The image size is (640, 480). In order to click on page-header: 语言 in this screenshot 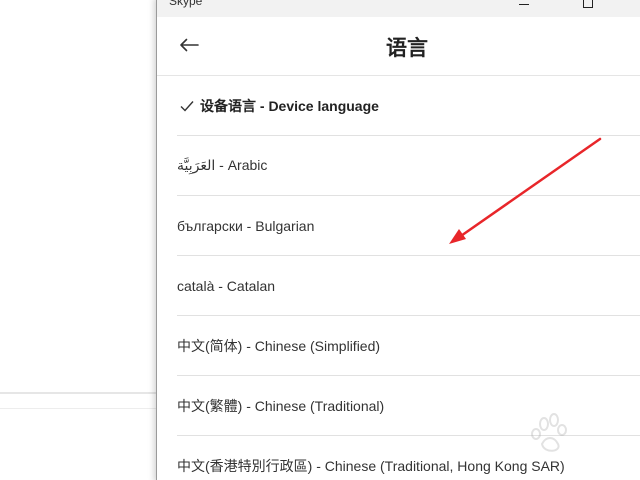, I will do `click(398, 46)`.